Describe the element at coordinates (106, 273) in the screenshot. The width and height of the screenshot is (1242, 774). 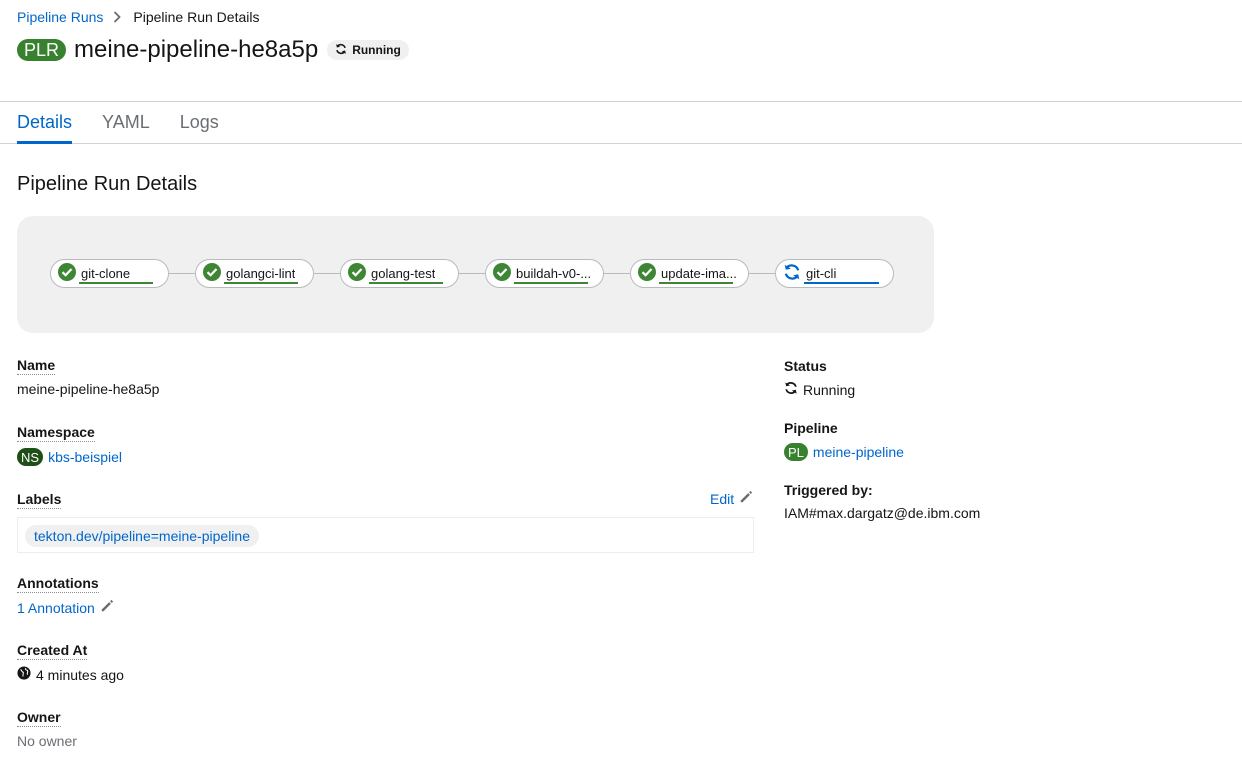
I see `task-name: git-clone` at that location.